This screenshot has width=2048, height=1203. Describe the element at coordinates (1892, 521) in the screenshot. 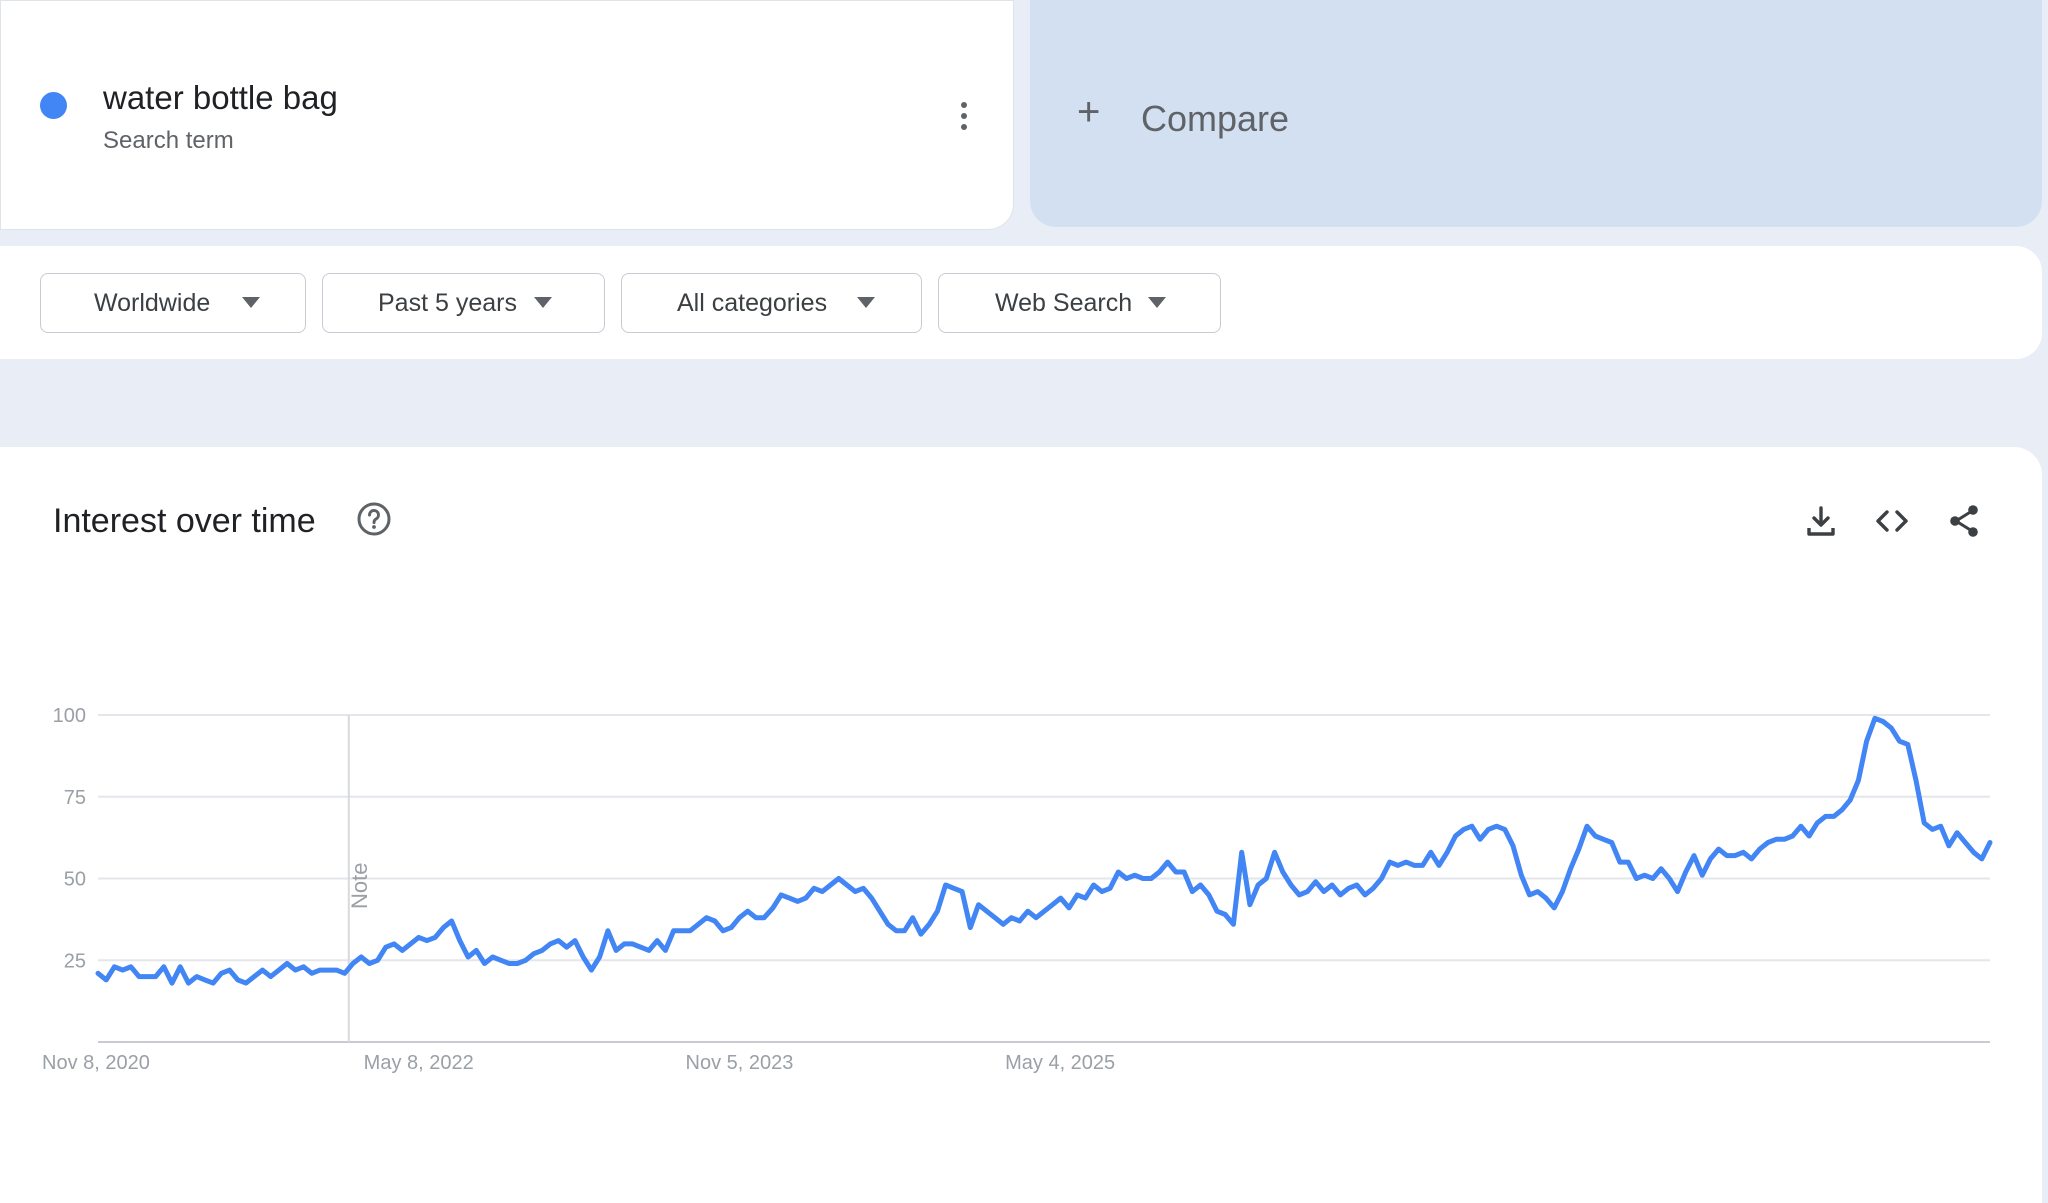

I see `embed-code-icon` at that location.